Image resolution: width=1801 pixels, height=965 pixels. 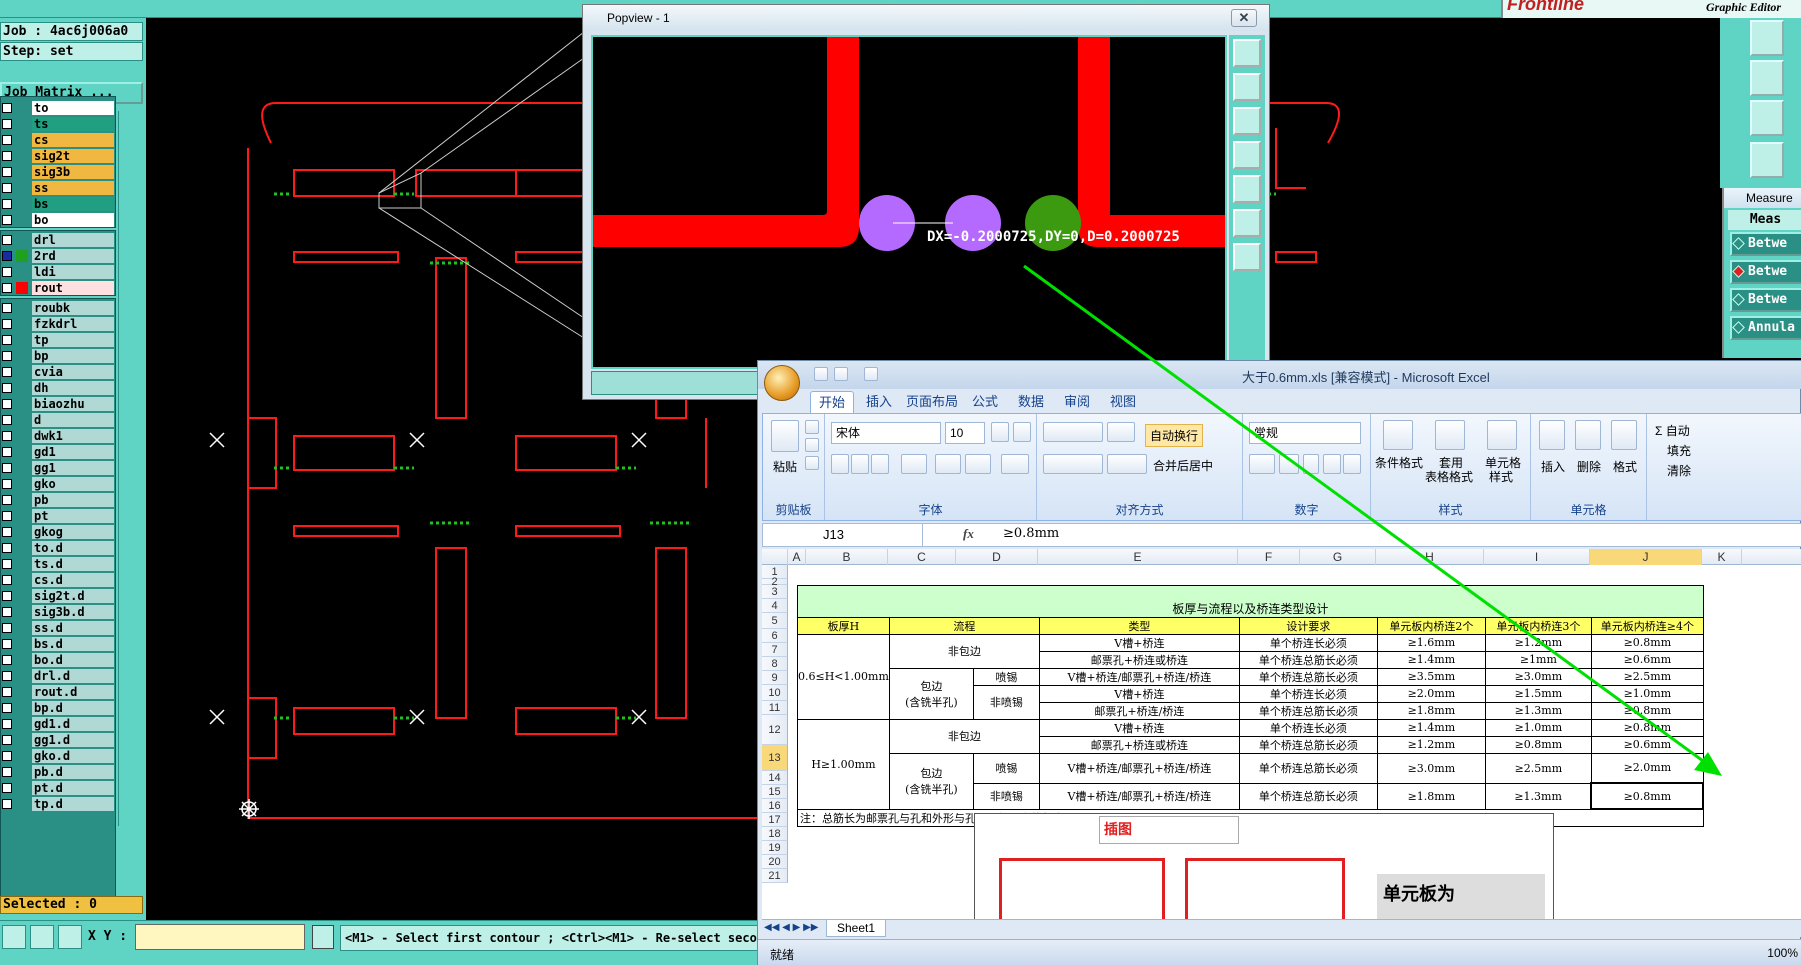 I want to click on layer-row: bs, so click(x=58, y=204).